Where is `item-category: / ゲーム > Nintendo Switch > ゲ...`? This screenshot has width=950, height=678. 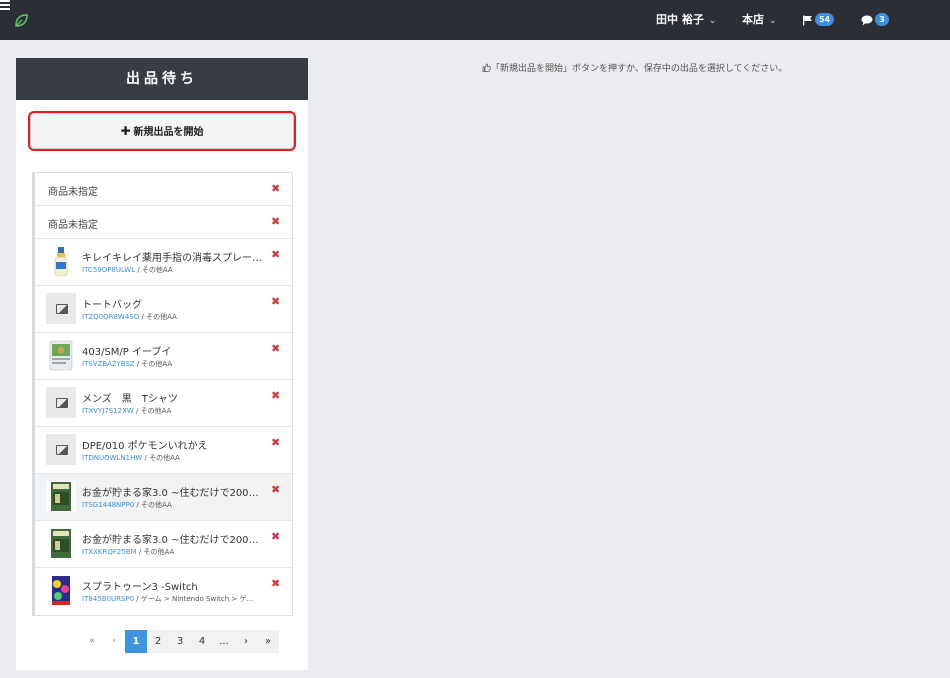 item-category: / ゲーム > Nintendo Switch > ゲ... is located at coordinates (194, 599).